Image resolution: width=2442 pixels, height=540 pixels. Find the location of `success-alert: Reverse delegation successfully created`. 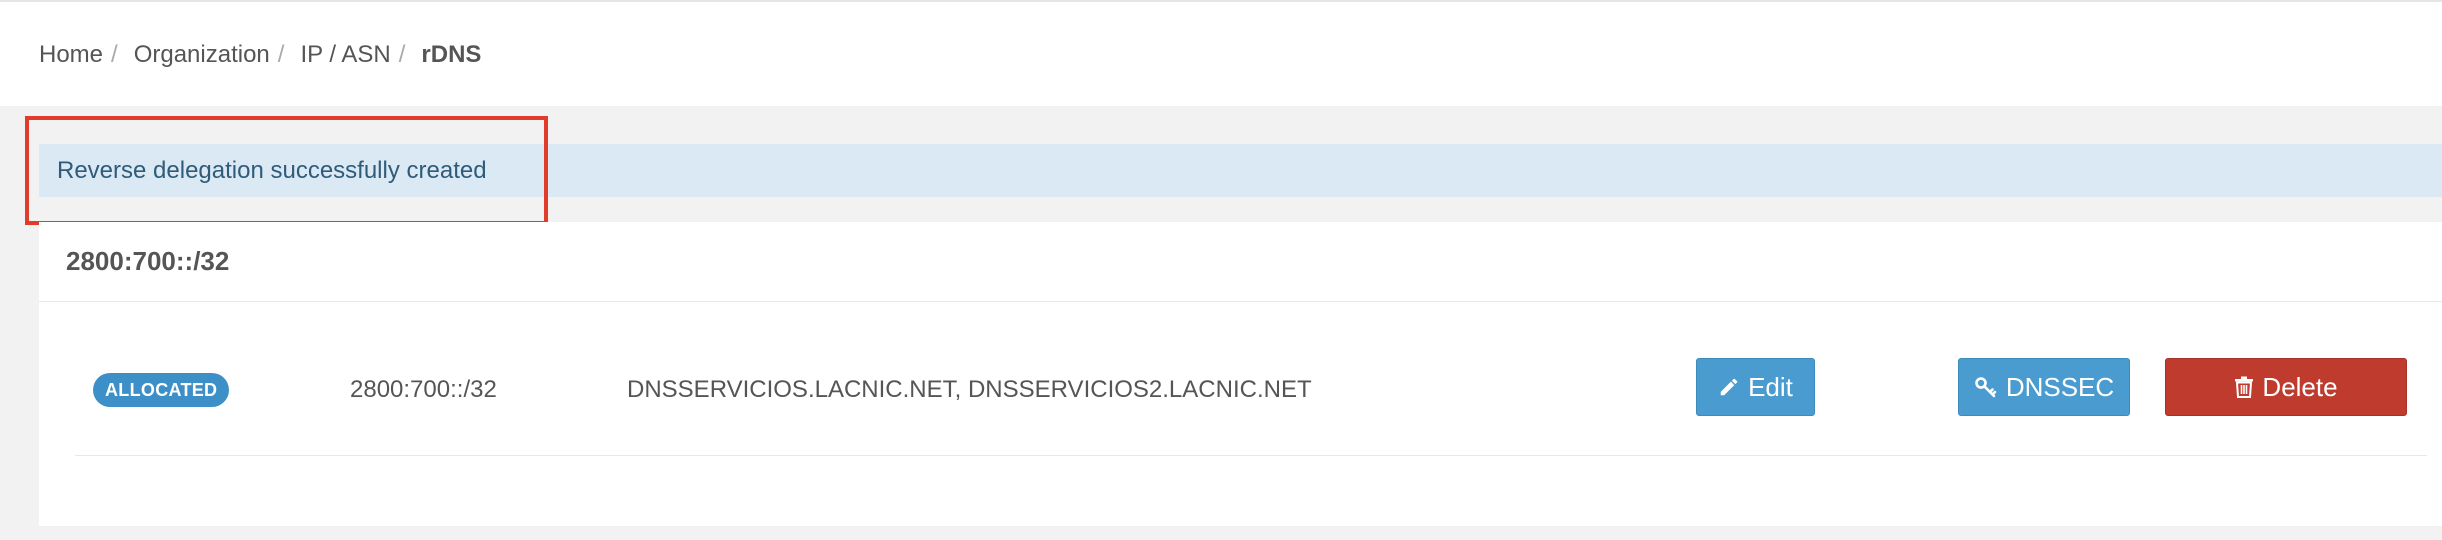

success-alert: Reverse delegation successfully created is located at coordinates (1240, 170).